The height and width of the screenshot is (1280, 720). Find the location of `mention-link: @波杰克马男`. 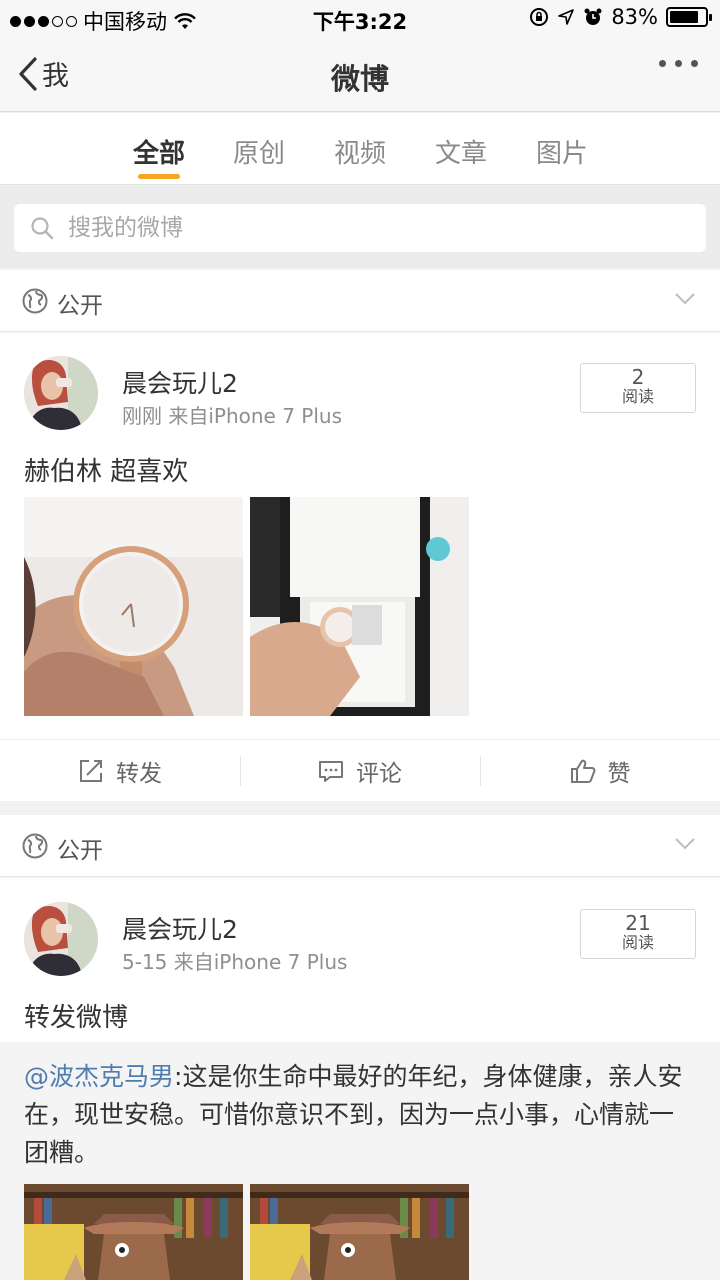

mention-link: @波杰克马男 is located at coordinates (99, 1076).